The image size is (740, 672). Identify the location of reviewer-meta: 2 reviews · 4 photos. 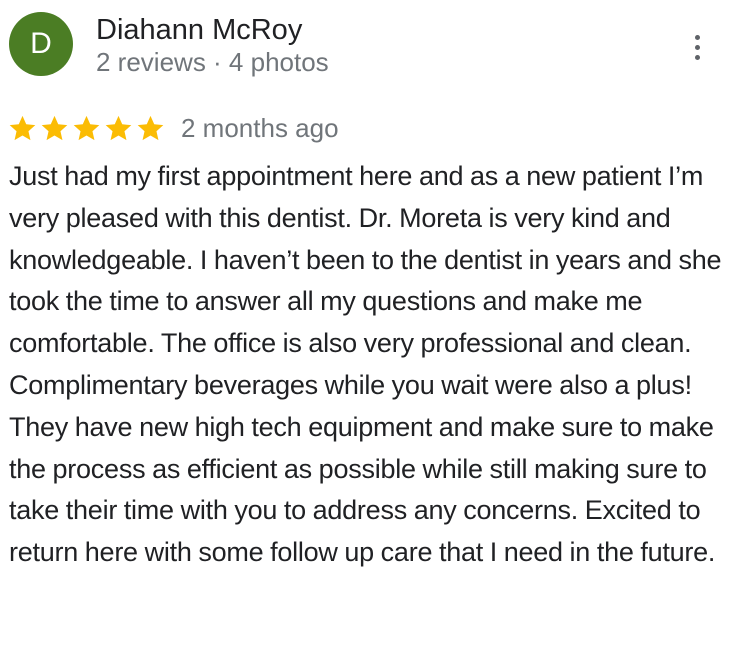
(212, 62).